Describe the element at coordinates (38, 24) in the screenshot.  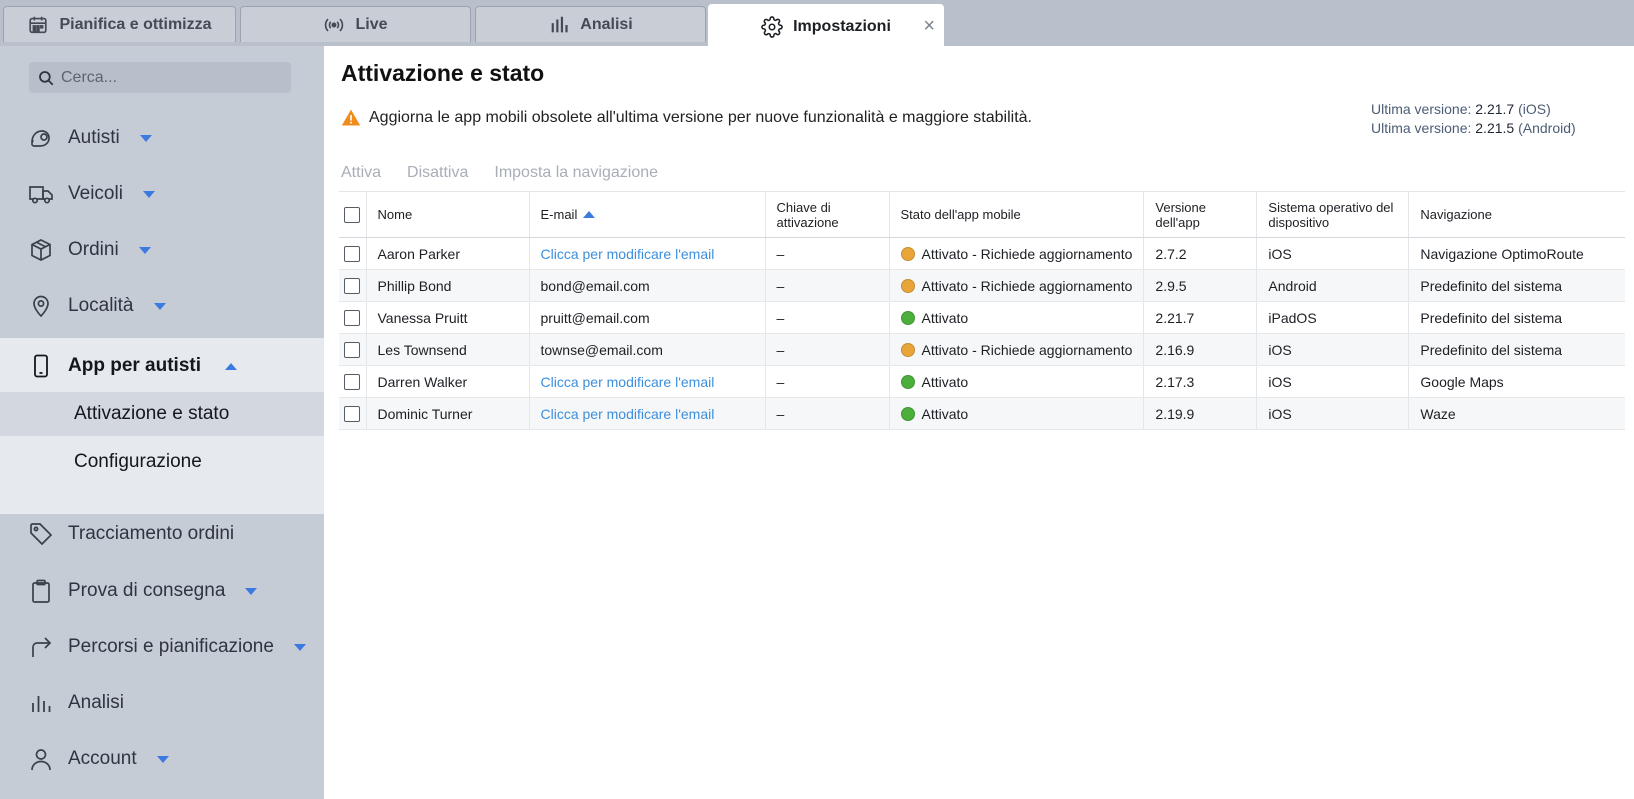
I see `calendar-icon` at that location.